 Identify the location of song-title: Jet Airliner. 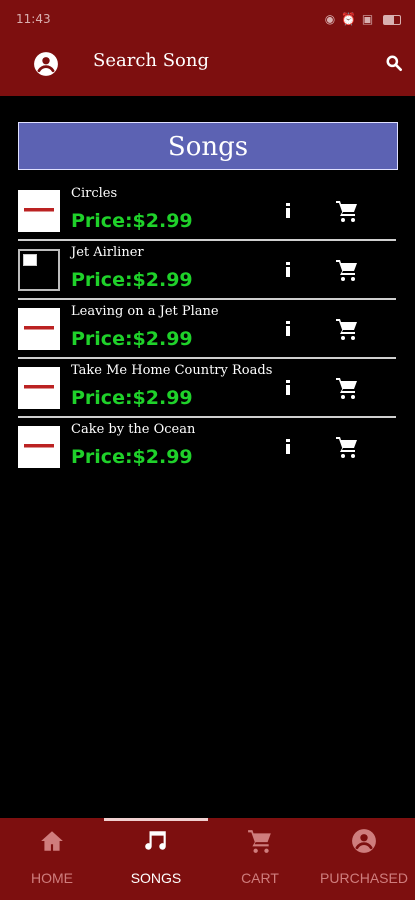
(107, 252).